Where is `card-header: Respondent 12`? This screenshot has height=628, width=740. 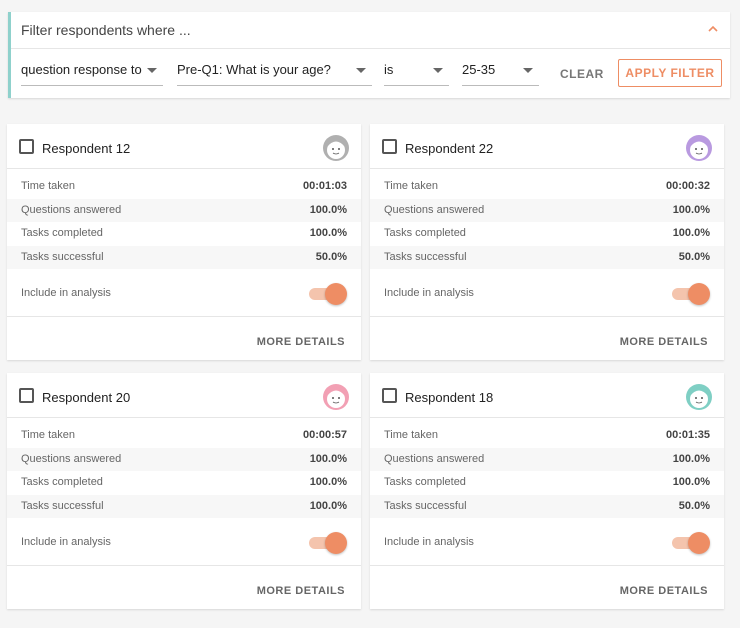 card-header: Respondent 12 is located at coordinates (184, 146).